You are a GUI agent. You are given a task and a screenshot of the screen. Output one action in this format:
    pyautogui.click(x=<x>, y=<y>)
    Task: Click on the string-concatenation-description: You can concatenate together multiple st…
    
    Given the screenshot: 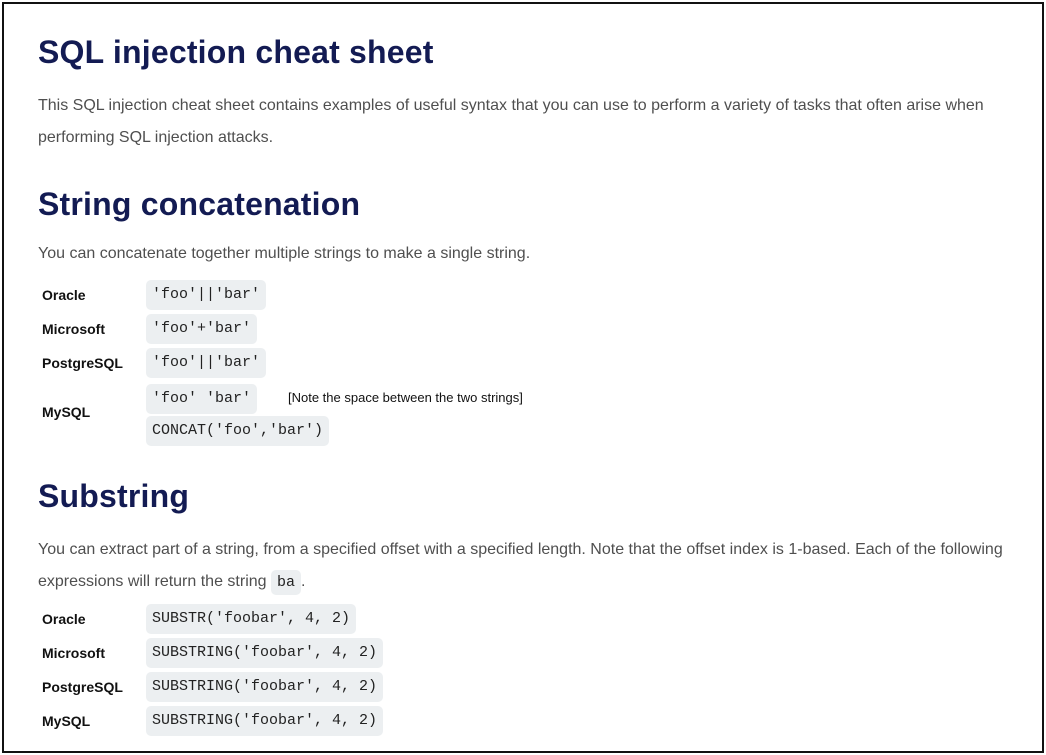 What is the action you would take?
    pyautogui.click(x=284, y=253)
    